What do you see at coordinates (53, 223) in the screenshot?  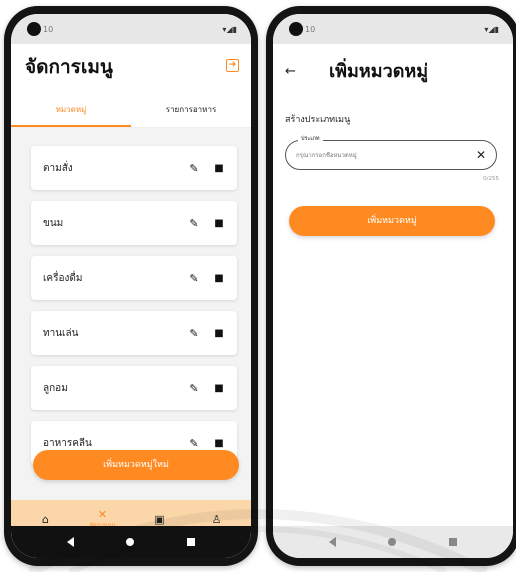 I see `category-name: ขนม` at bounding box center [53, 223].